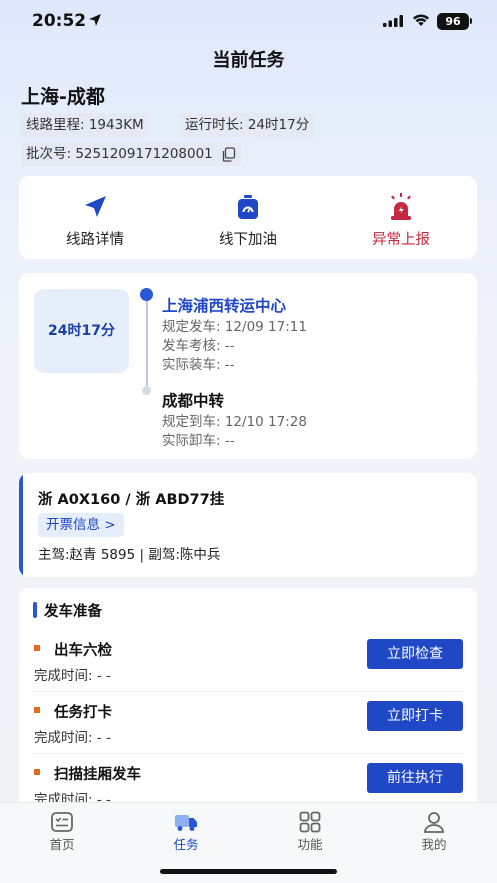 The width and height of the screenshot is (497, 883). I want to click on destination-name: 成都中转, so click(193, 401).